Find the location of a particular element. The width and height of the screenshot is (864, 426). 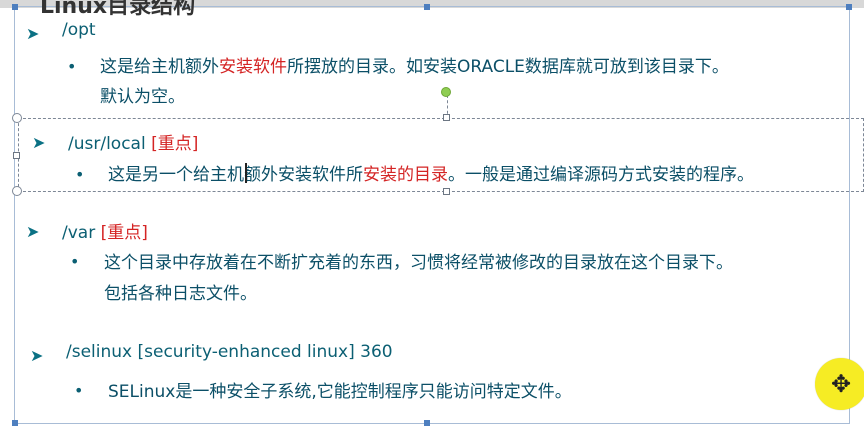

frame-handle-bottom-left is located at coordinates (15, 423).